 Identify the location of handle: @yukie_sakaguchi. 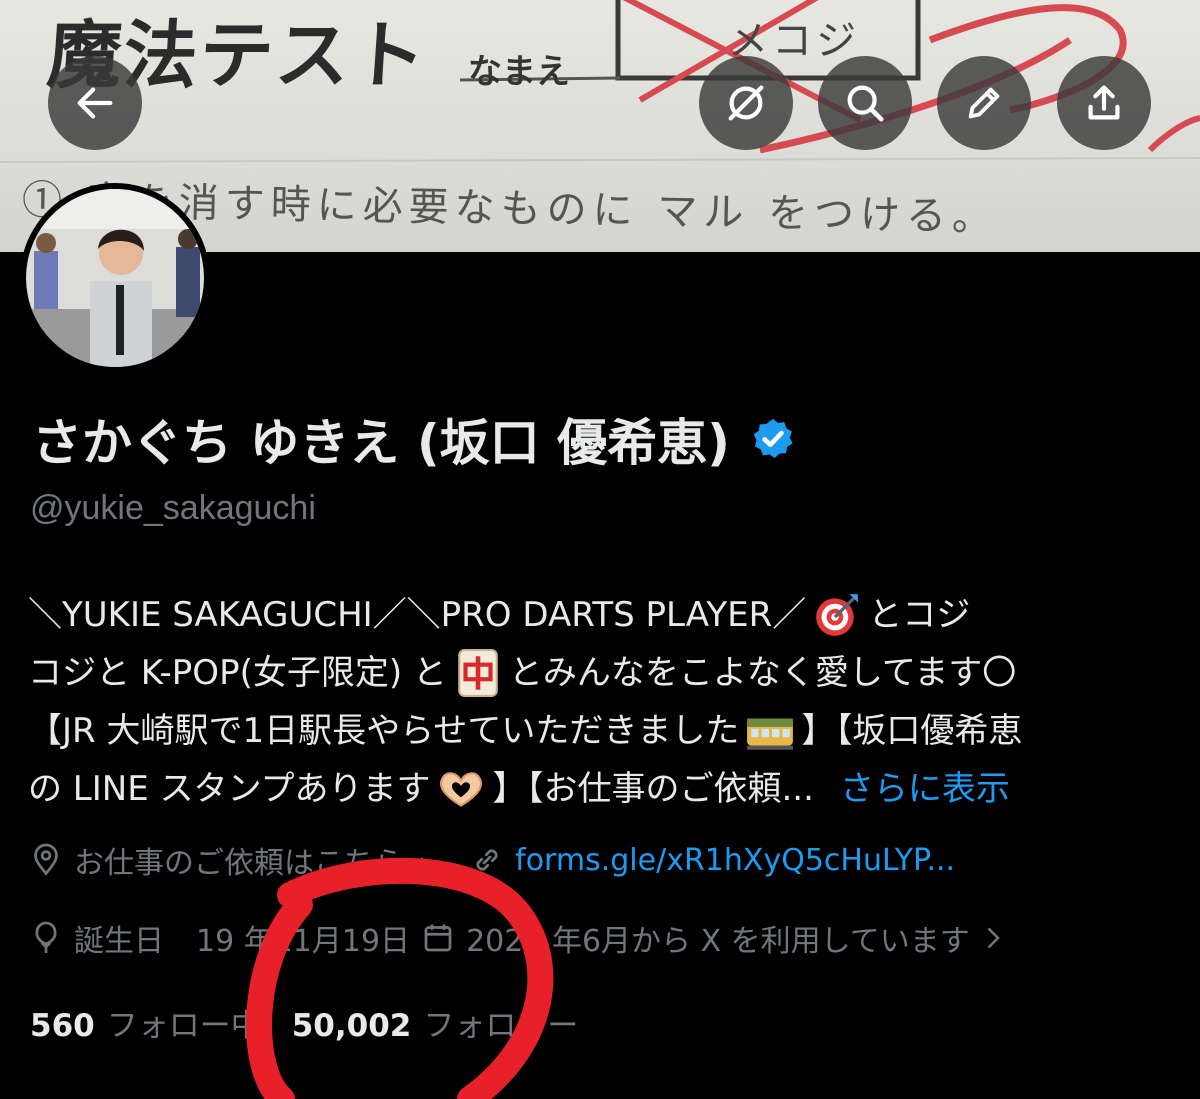
(173, 508).